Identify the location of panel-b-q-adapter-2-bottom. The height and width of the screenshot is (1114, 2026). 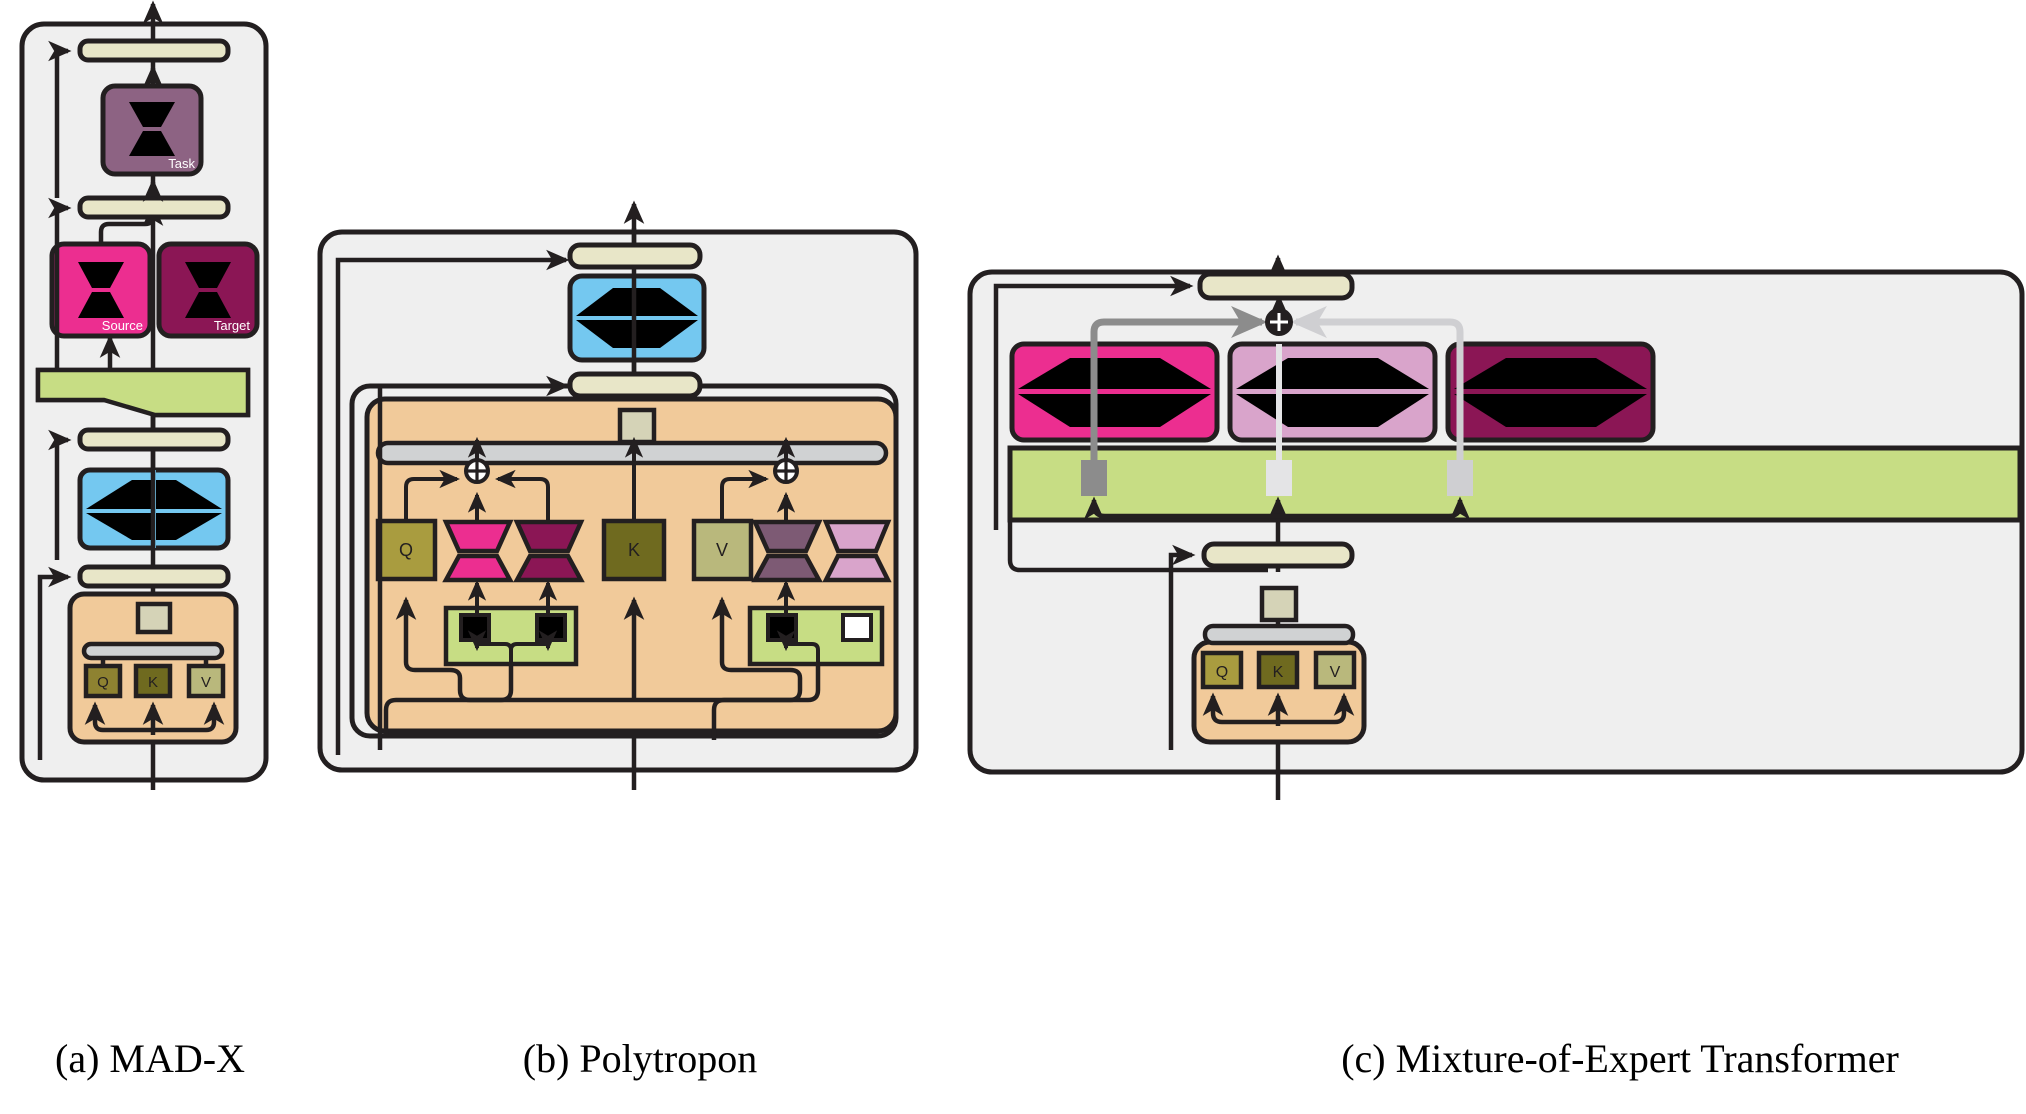
(549, 568).